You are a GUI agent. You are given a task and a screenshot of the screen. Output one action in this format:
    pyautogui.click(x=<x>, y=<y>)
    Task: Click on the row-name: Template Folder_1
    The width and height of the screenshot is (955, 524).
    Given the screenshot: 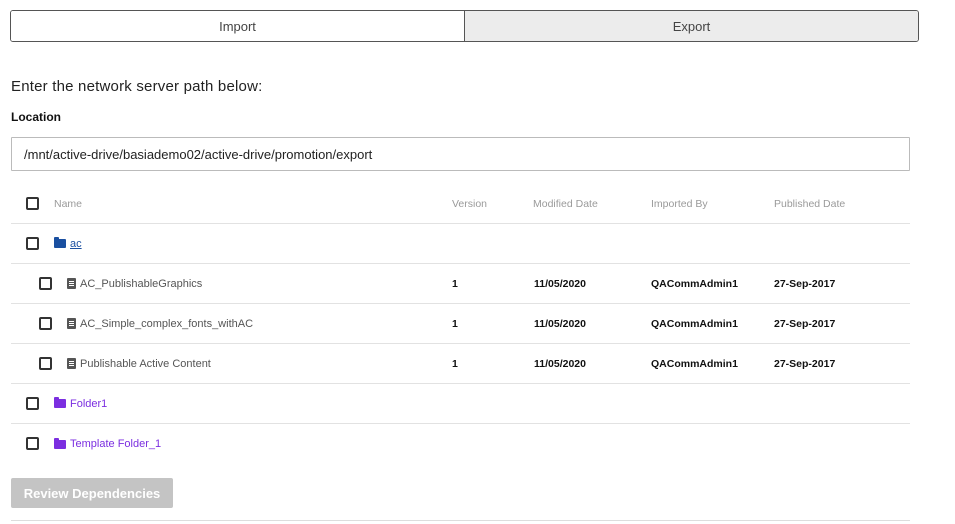 What is the action you would take?
    pyautogui.click(x=116, y=444)
    